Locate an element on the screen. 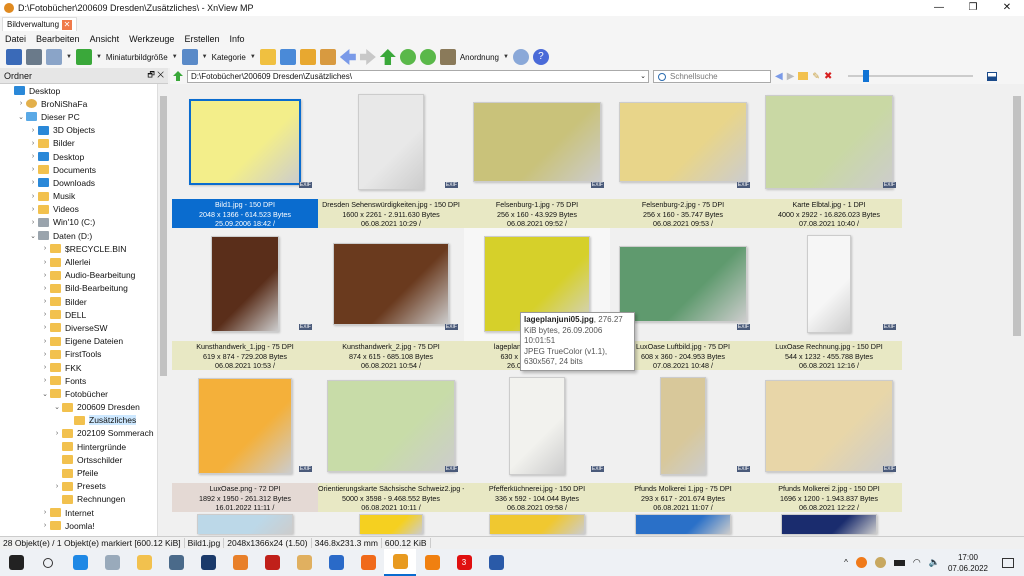 This screenshot has height=576, width=1024. tree-item: › 202109 Sommerach is located at coordinates (78, 433).